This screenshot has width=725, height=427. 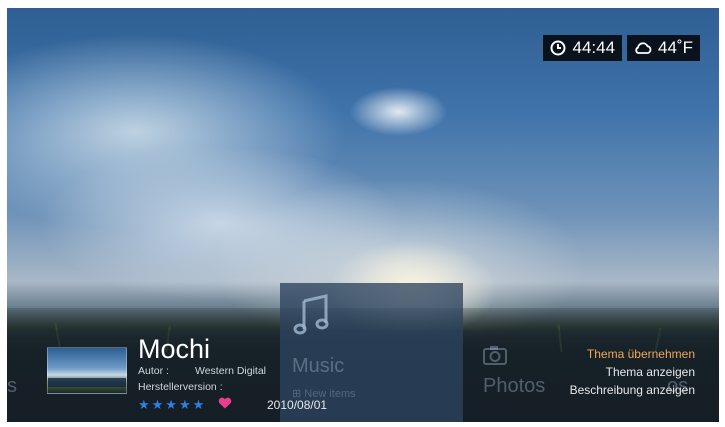 I want to click on clock-time: 44:44, so click(x=594, y=47).